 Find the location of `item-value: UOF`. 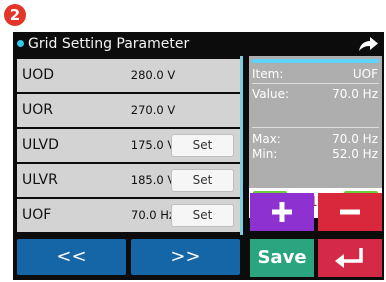

item-value: UOF is located at coordinates (365, 74).